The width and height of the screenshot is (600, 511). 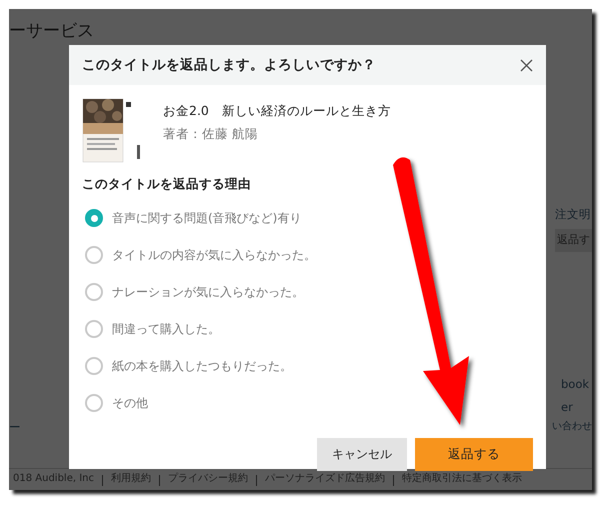 I want to click on reason-label: 紙の本を購入したつもりだった。, so click(x=202, y=366).